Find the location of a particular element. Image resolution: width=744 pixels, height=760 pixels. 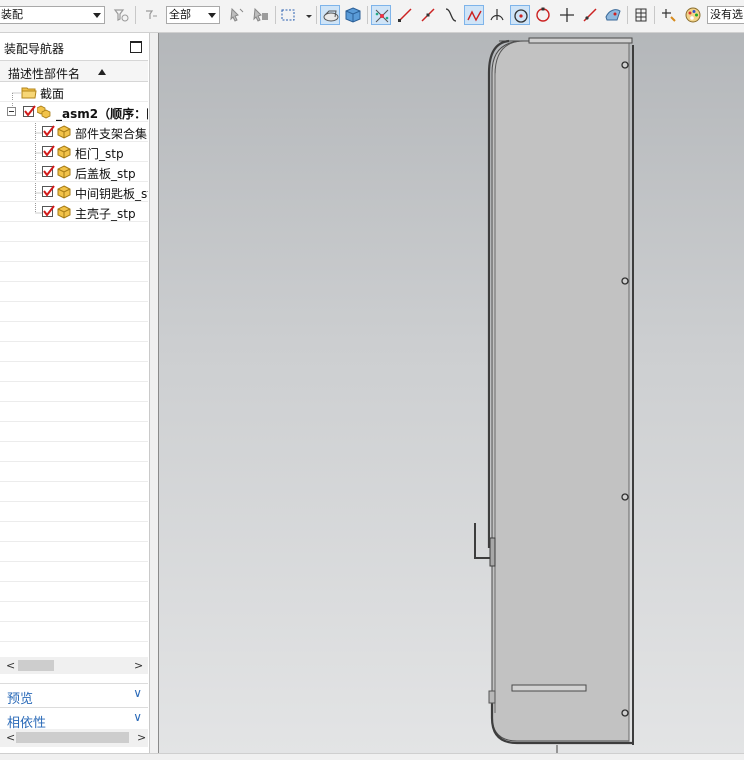

tree-item-label: _asm2（顺序：田 is located at coordinates (102, 114).